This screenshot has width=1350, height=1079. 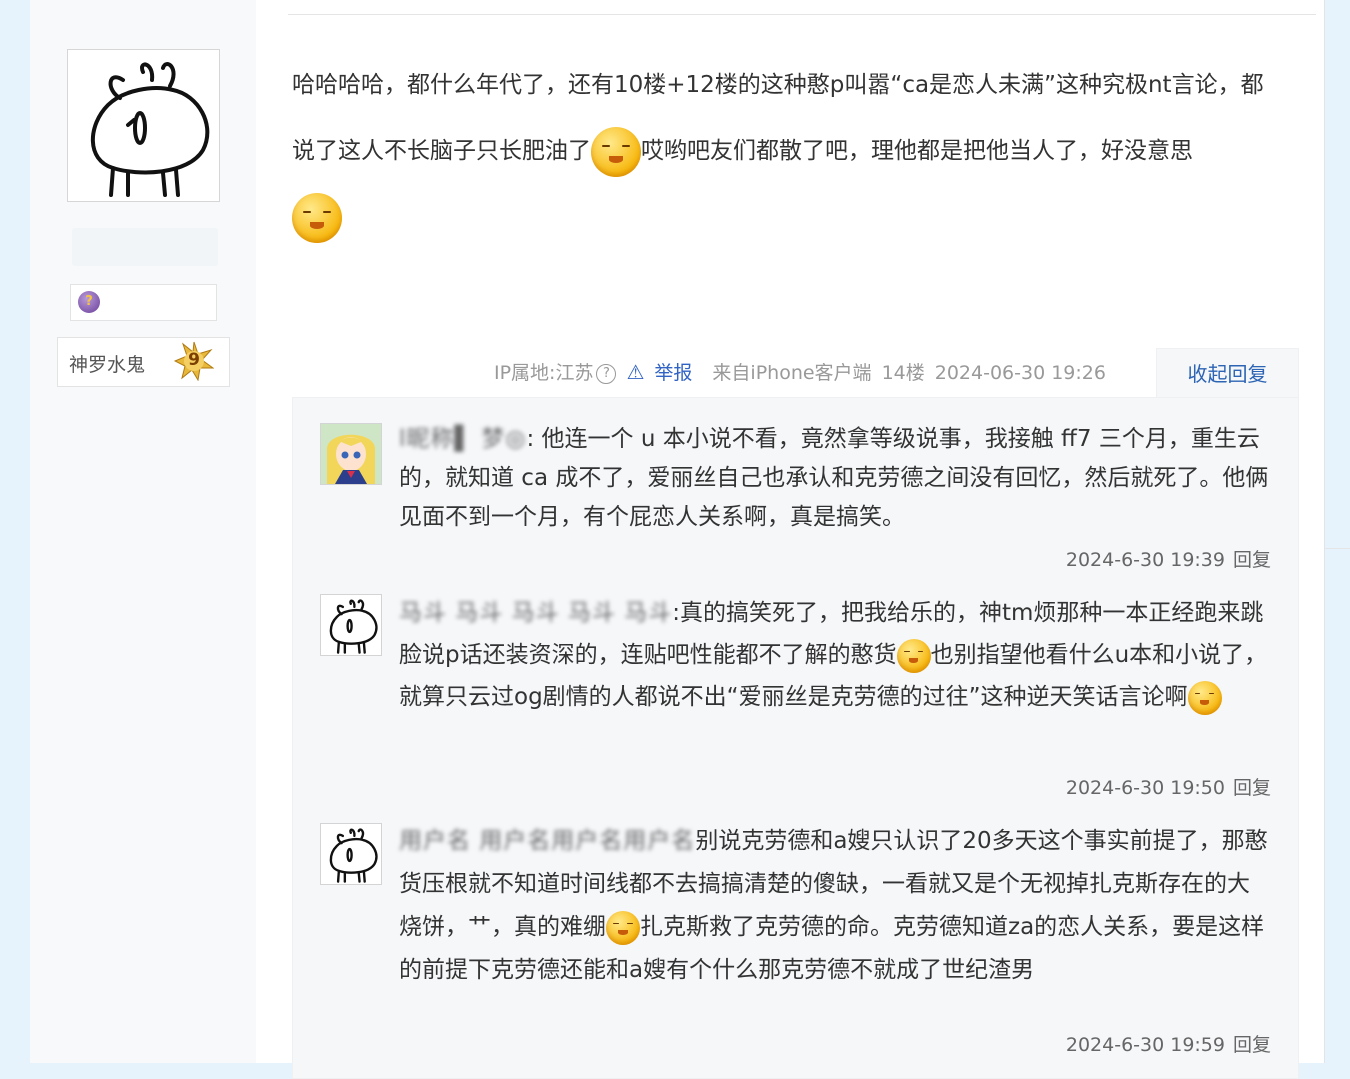 I want to click on reply-meta: 2024-6-30 19:59 回复, so click(x=1168, y=1043).